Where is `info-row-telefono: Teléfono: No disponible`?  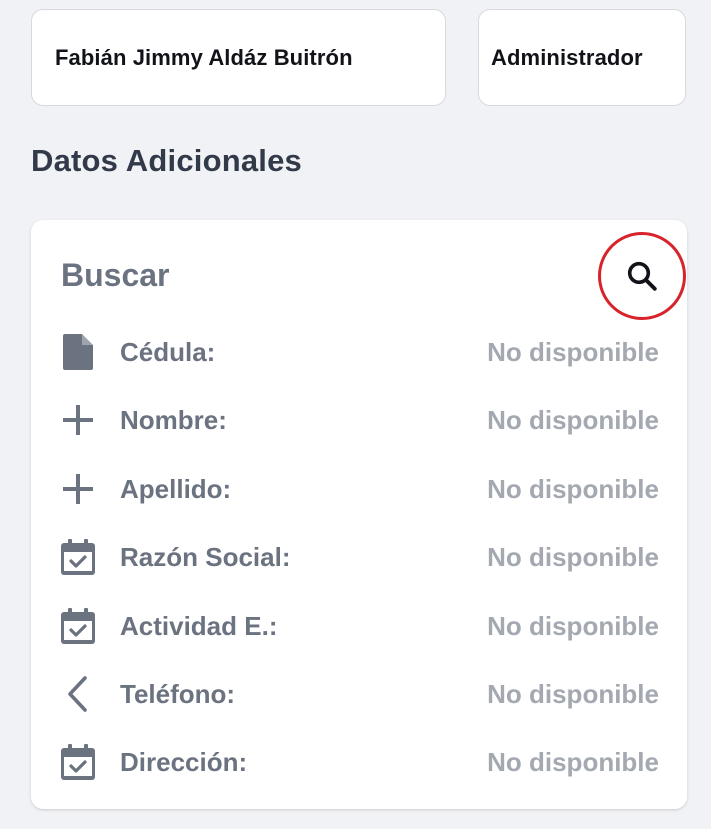 info-row-telefono: Teléfono: No disponible is located at coordinates (359, 694).